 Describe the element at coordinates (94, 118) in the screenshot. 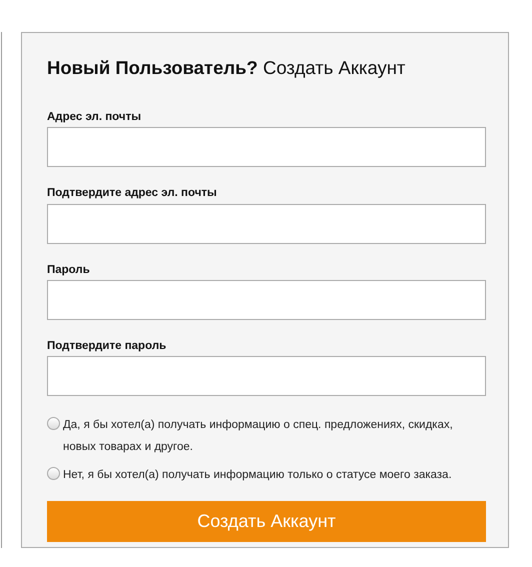

I see `field-label: Адрес эл. почты` at that location.